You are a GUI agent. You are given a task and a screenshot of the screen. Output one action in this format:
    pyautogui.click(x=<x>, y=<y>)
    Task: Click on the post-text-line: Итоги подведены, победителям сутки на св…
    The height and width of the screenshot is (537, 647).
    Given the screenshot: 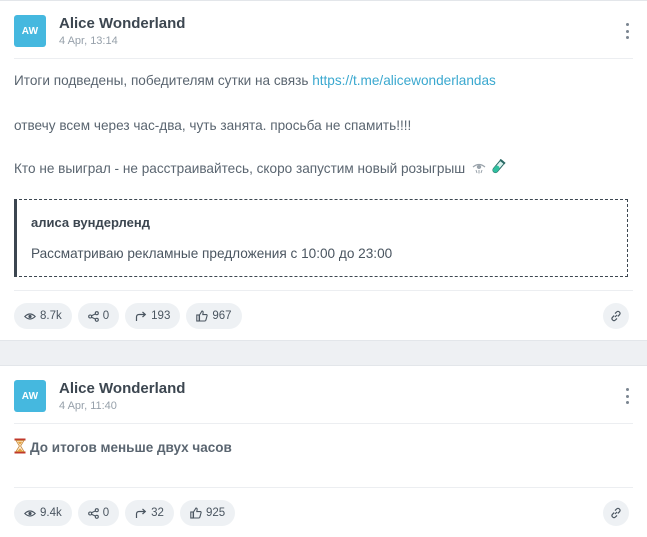 What is the action you would take?
    pyautogui.click(x=255, y=80)
    